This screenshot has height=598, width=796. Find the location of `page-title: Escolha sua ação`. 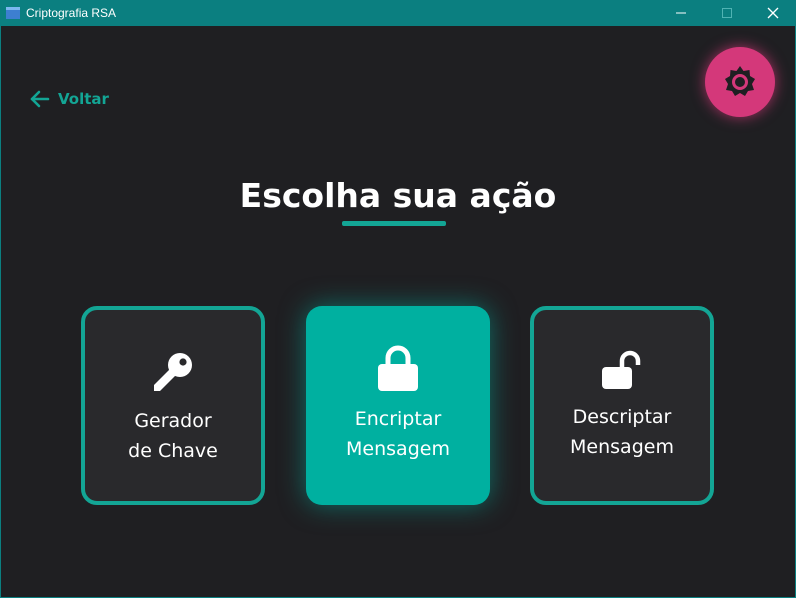

page-title: Escolha sua ação is located at coordinates (398, 195).